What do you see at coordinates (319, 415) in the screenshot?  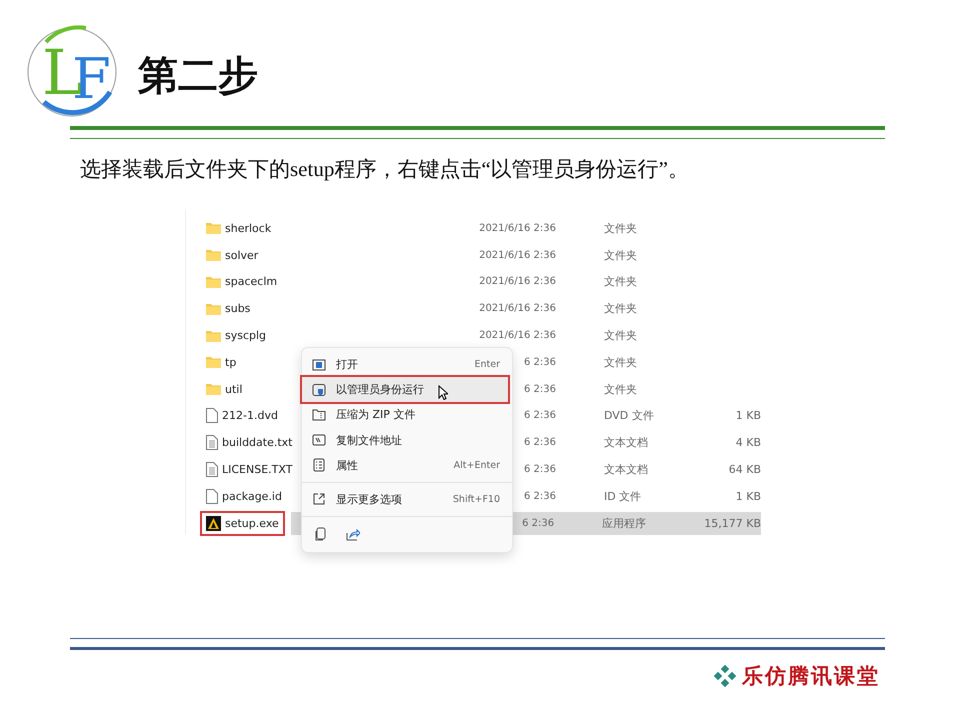 I see `zip-folder-icon` at bounding box center [319, 415].